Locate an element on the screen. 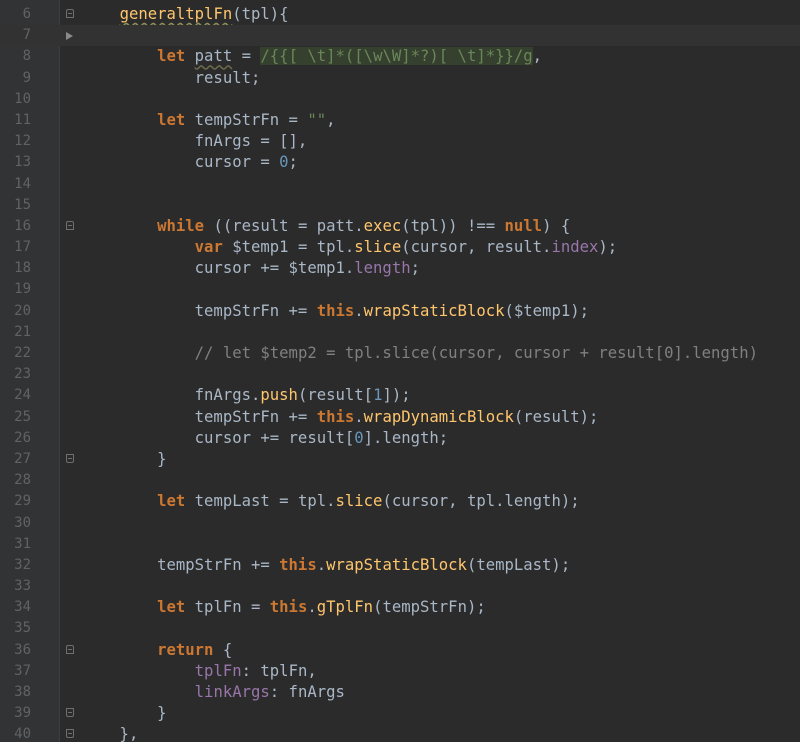 The image size is (800, 742). line-number: 20 is located at coordinates (22, 310).